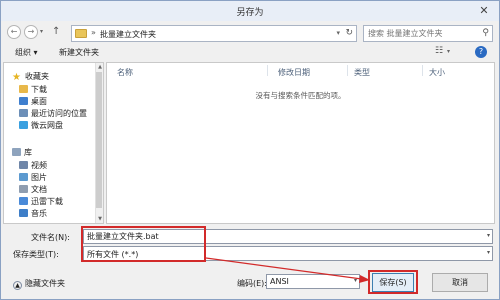 The width and height of the screenshot is (500, 300). I want to click on sidebar-item-music: 音乐, so click(33, 213).